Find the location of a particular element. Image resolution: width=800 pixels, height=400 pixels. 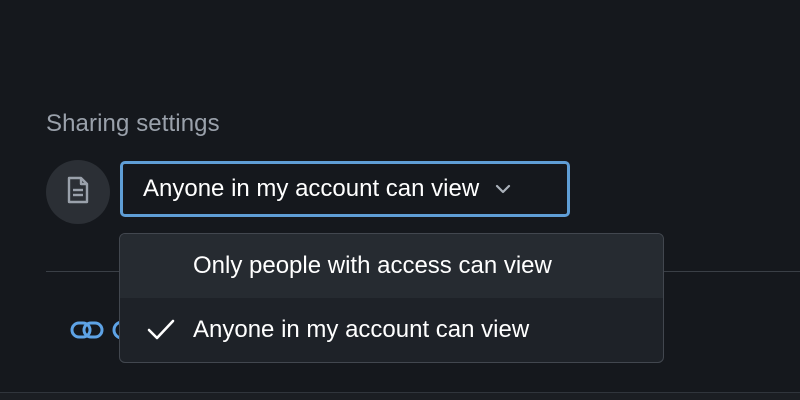

sharing-select: Anyone in my account can view is located at coordinates (345, 189).